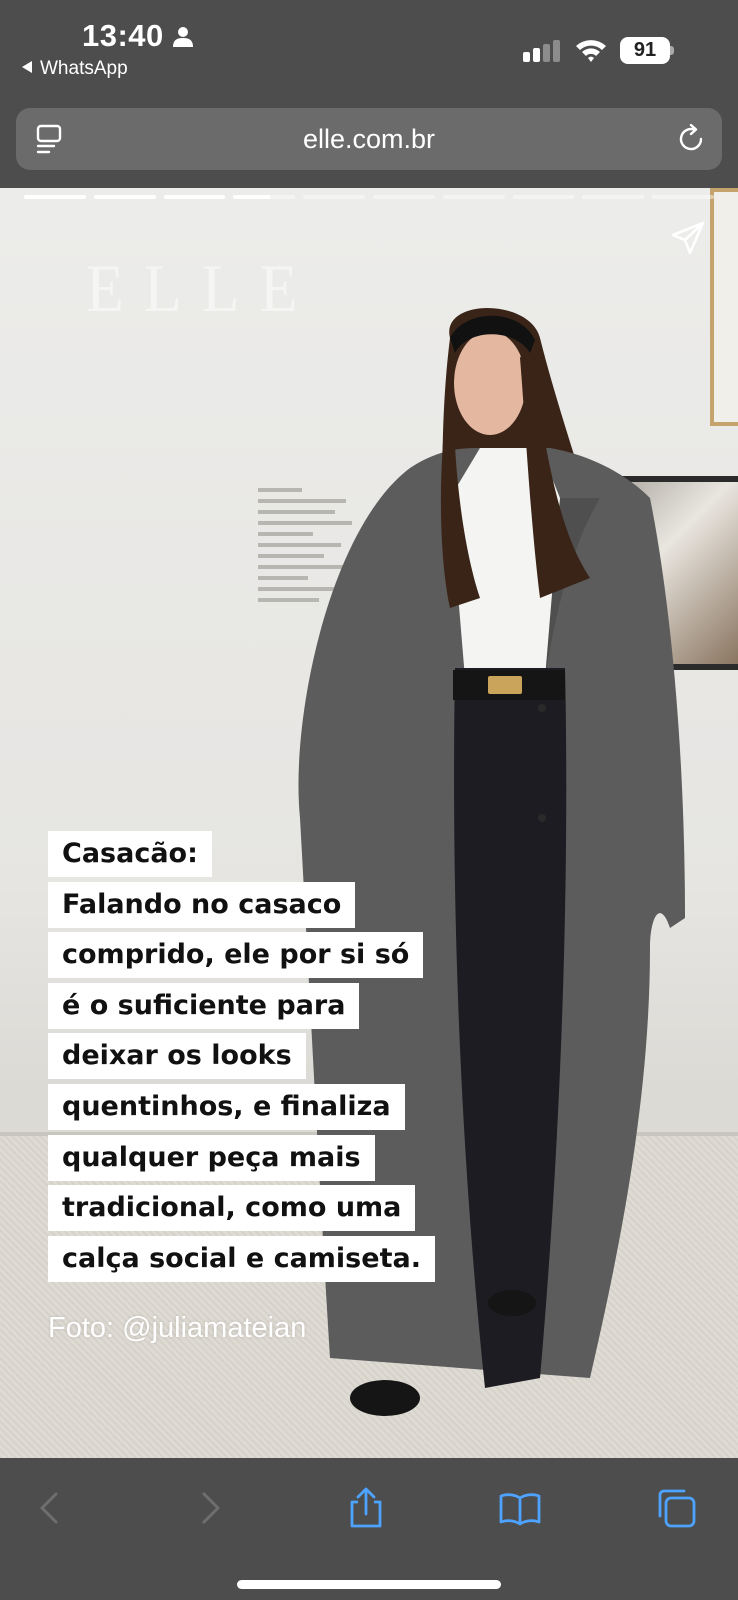 Image resolution: width=738 pixels, height=1600 pixels. I want to click on tabs-icon, so click(676, 1508).